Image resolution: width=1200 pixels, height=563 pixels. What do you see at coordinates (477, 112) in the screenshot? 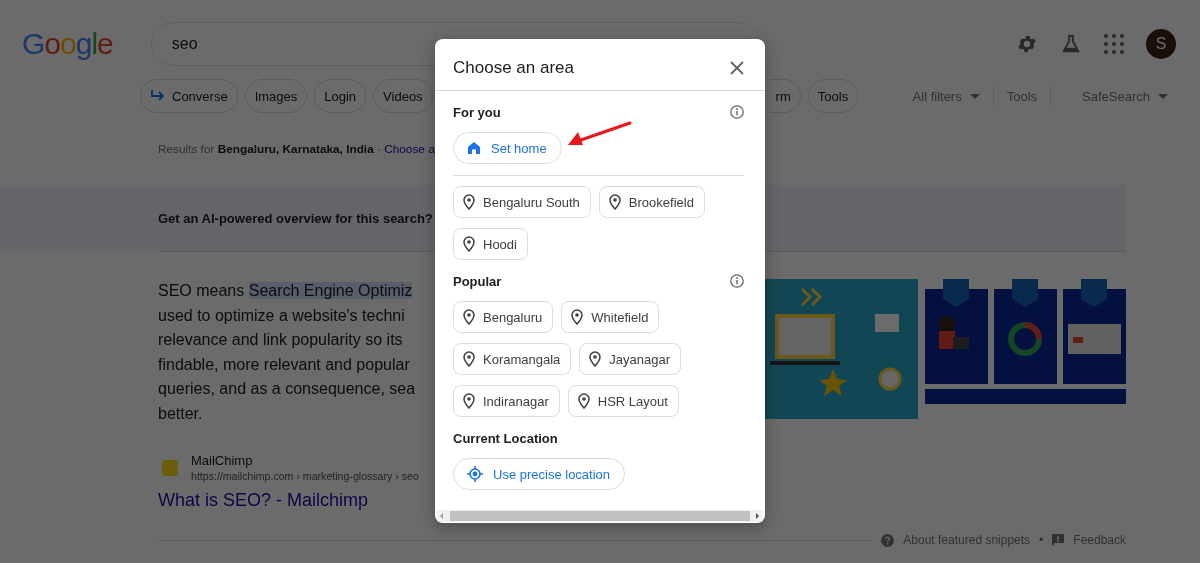
I see `section-title: For you` at bounding box center [477, 112].